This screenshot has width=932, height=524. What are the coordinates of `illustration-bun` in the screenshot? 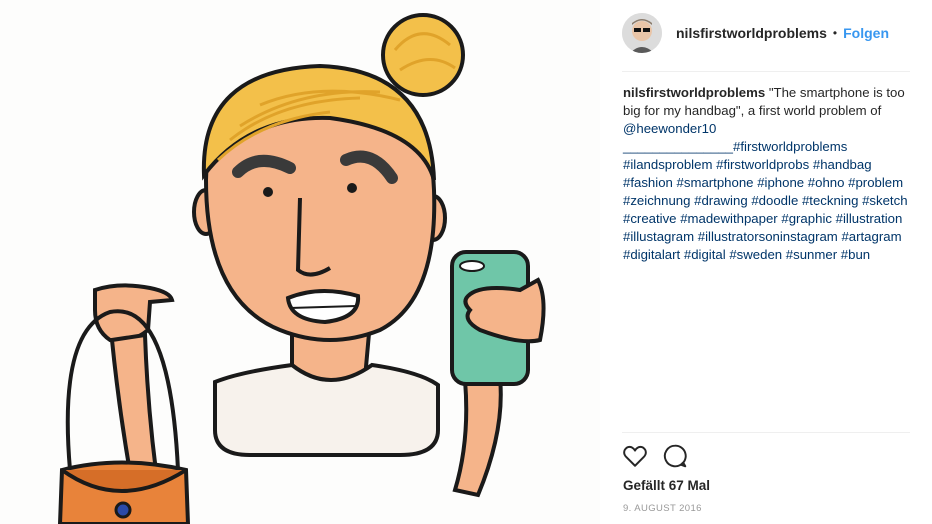 It's located at (423, 55).